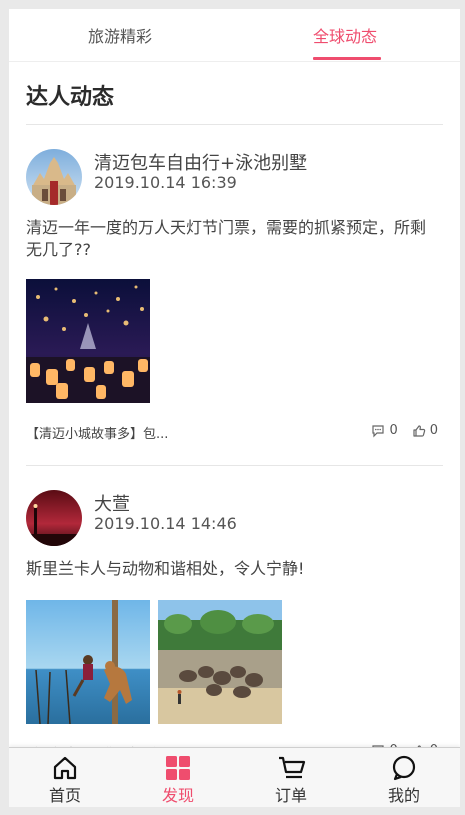 This screenshot has width=465, height=815. What do you see at coordinates (70, 97) in the screenshot?
I see `section-title: 达人动态` at bounding box center [70, 97].